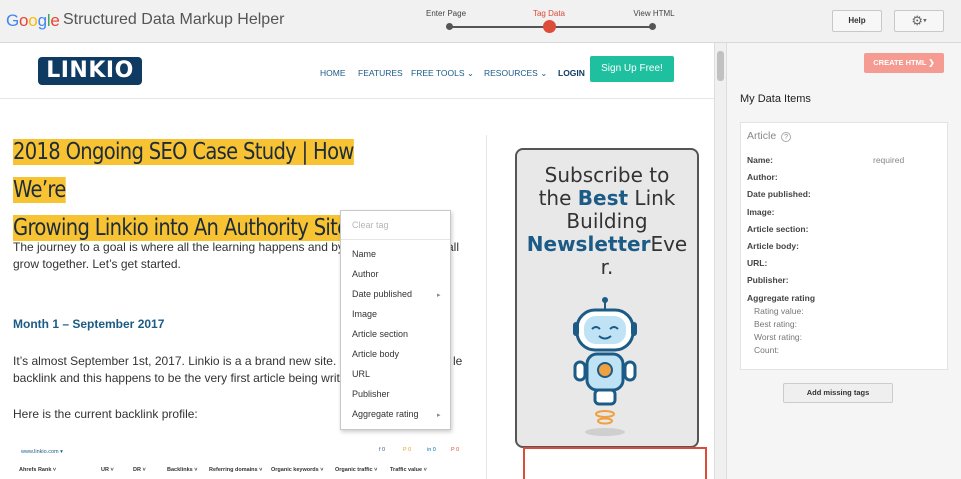 Image resolution: width=961 pixels, height=479 pixels. What do you see at coordinates (781, 298) in the screenshot?
I see `field-aggregate-rating: Aggregate rating` at bounding box center [781, 298].